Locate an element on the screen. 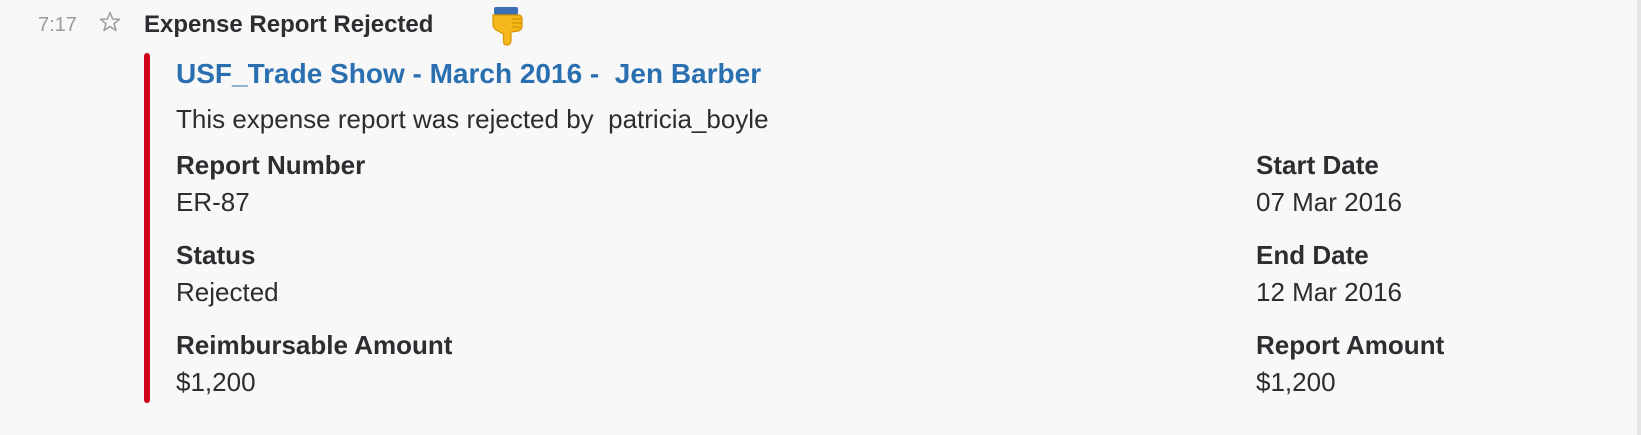 The height and width of the screenshot is (435, 1641). rejected-by-user: patricia_boyle is located at coordinates (688, 119).